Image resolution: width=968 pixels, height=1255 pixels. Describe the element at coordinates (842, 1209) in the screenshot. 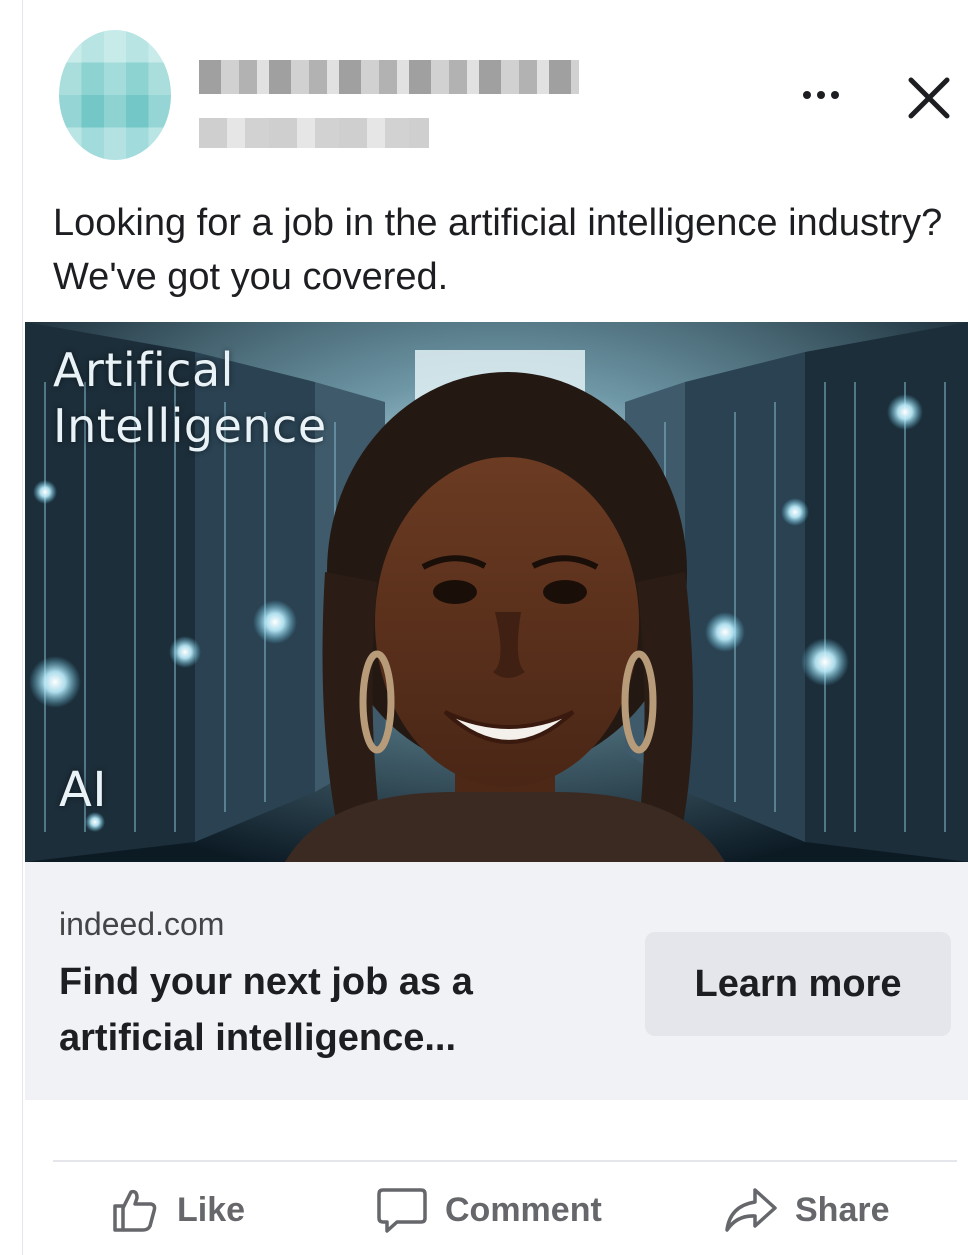

I see `share-label: Share` at that location.